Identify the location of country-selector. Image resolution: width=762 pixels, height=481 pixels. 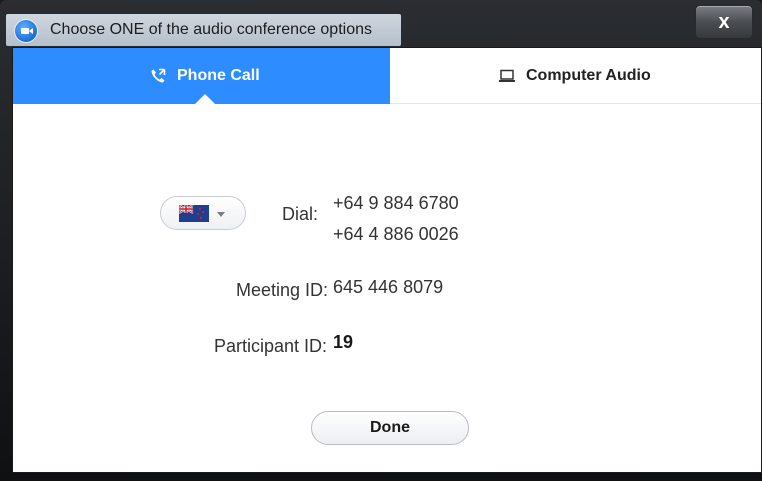
(203, 213).